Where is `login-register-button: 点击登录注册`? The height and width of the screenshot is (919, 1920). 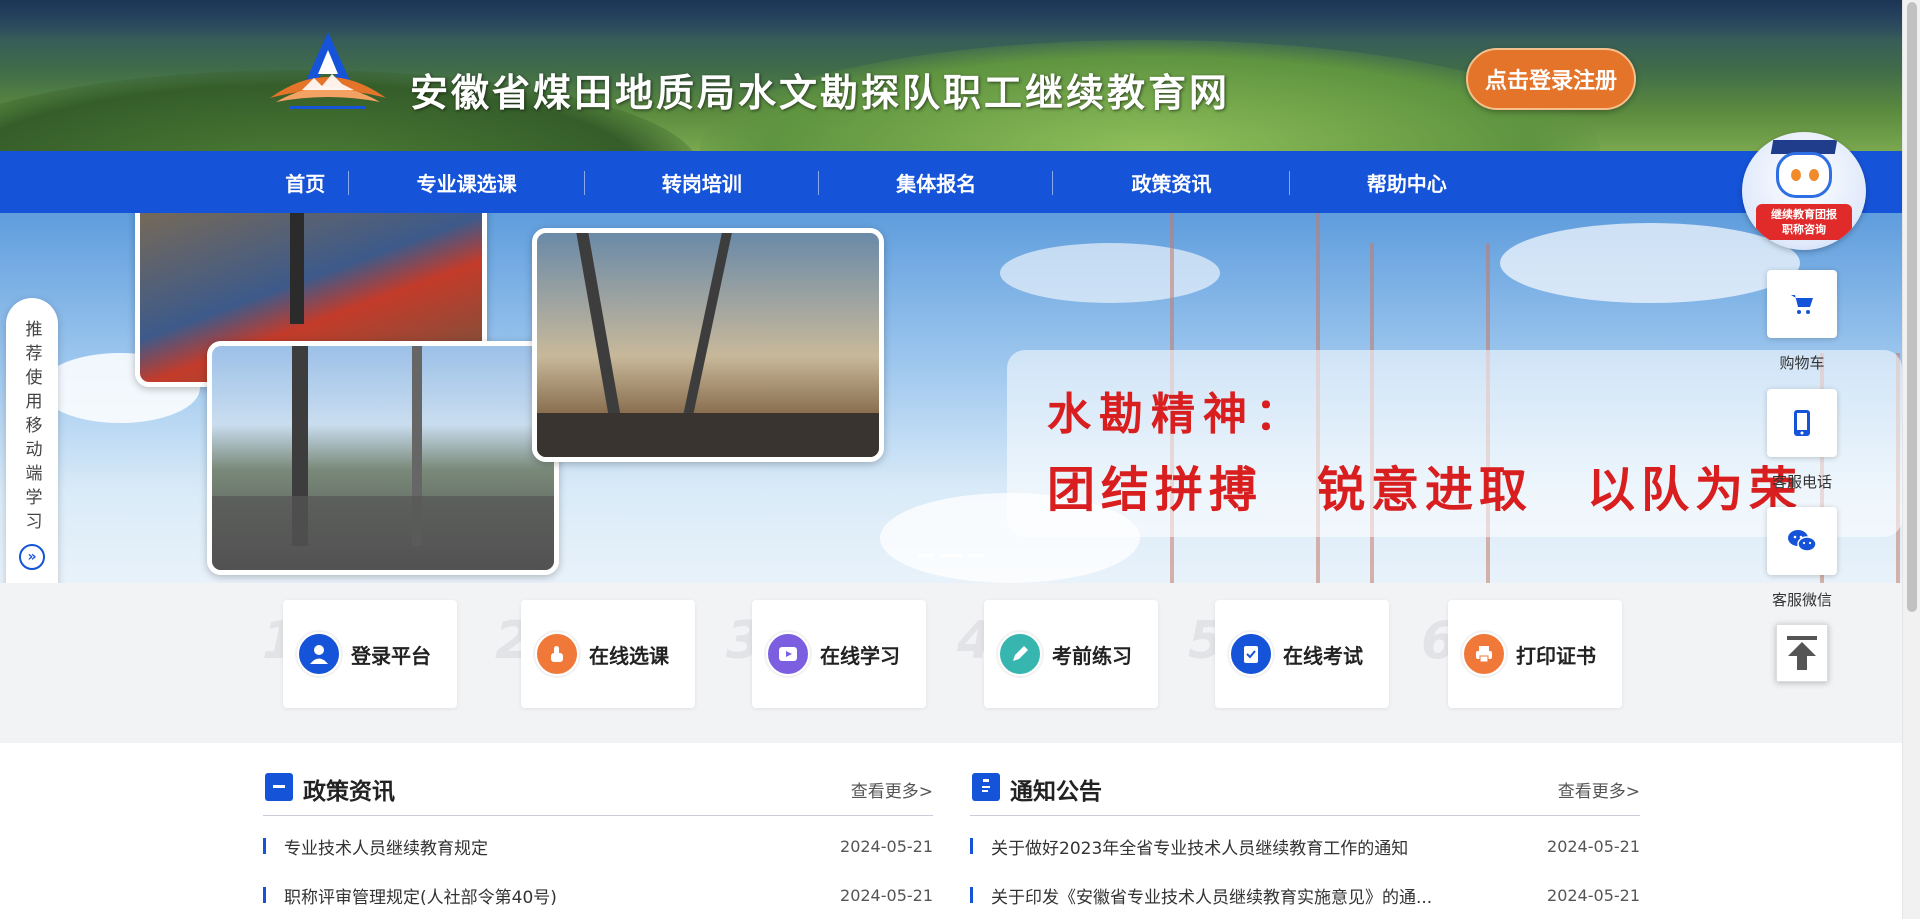
login-register-button: 点击登录注册 is located at coordinates (1551, 79).